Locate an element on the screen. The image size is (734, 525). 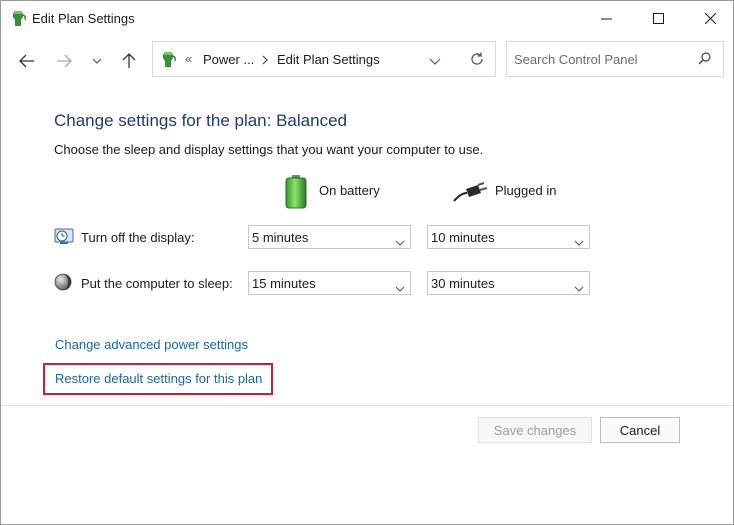
advanced-power-settings-link: Change advanced power settings is located at coordinates (151, 344).